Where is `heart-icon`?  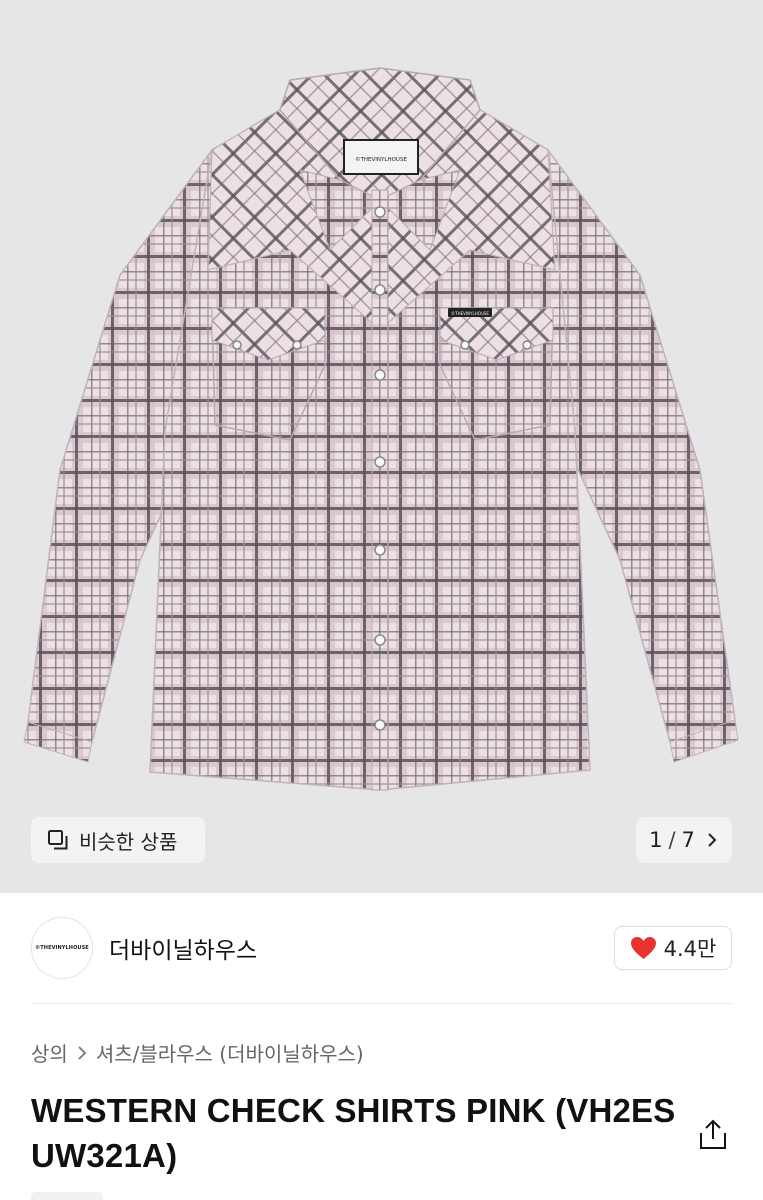
heart-icon is located at coordinates (643, 948).